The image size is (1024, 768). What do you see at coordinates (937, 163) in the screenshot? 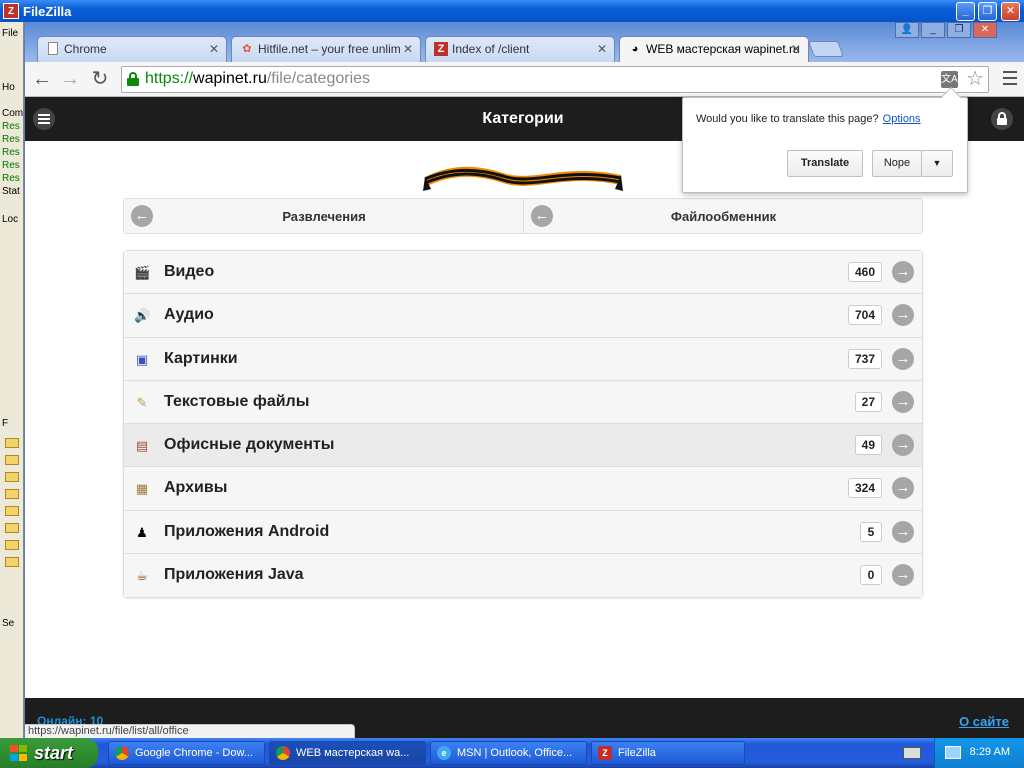
I see `nope-dropdown-icon: ▼` at bounding box center [937, 163].